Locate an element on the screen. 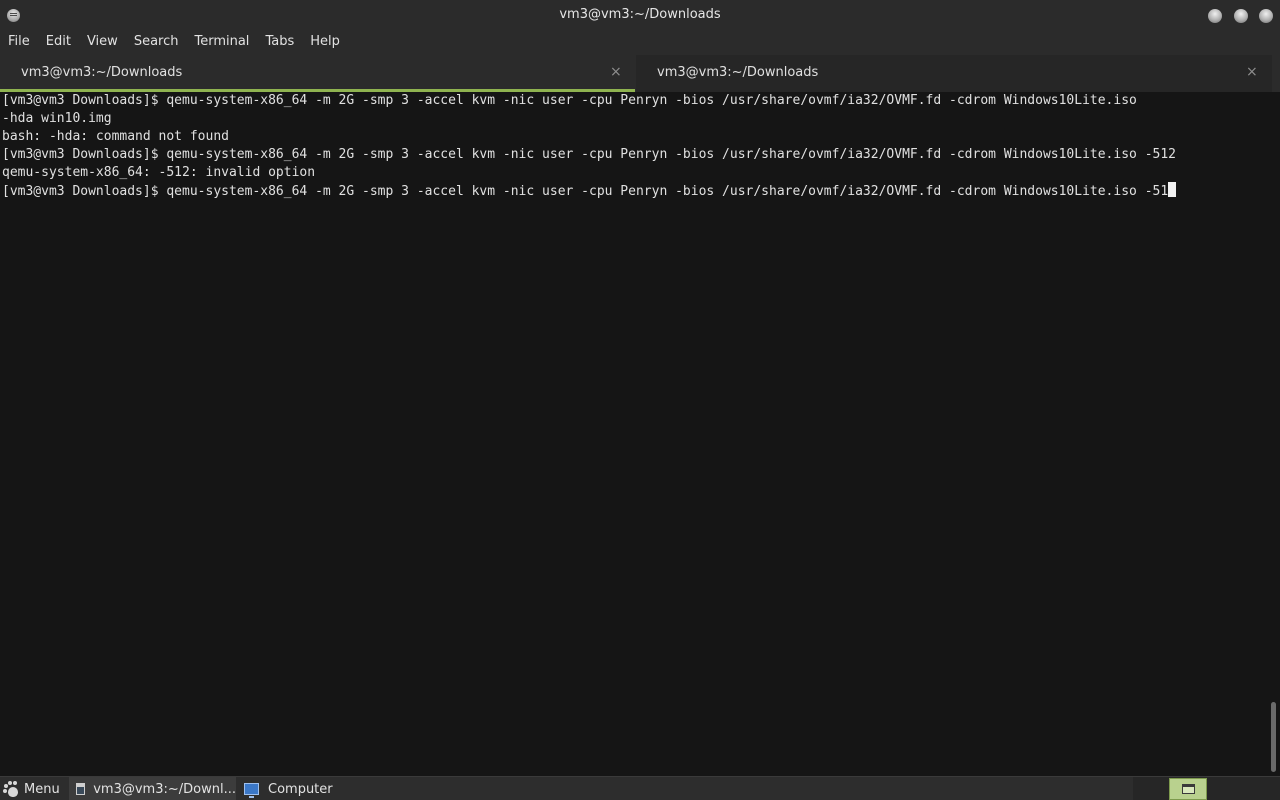  tab-2: vm3@vm3:~/Downloads × is located at coordinates (954, 73).